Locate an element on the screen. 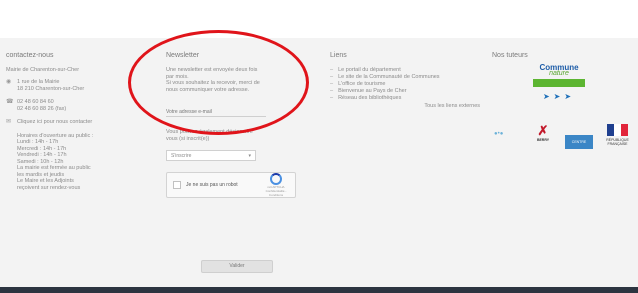  partner-logo-1: ●•● is located at coordinates (508, 141).